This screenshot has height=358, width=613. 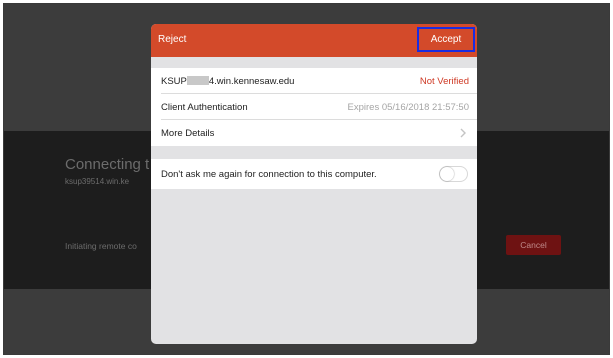 What do you see at coordinates (314, 81) in the screenshot?
I see `server-name-row: KSUP 4.win.kennesaw.edu Not Verified` at bounding box center [314, 81].